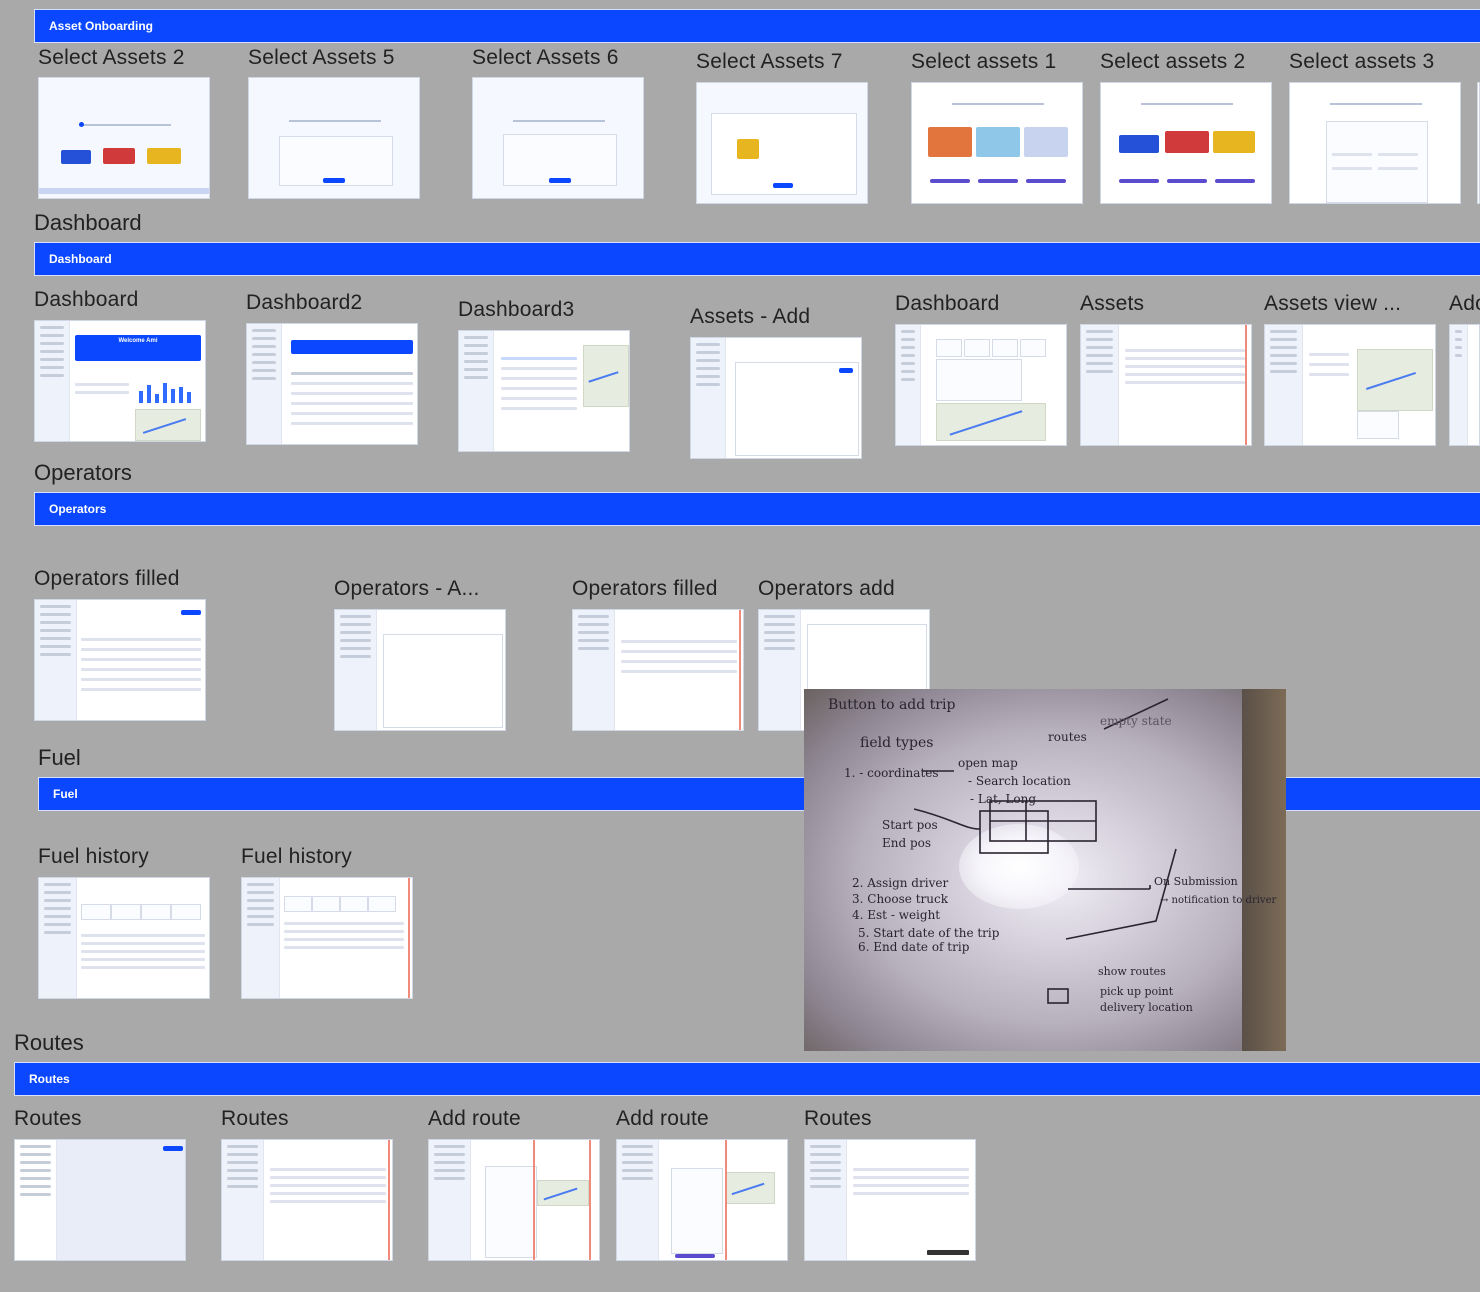  I want to click on thumb-assets, so click(1166, 385).